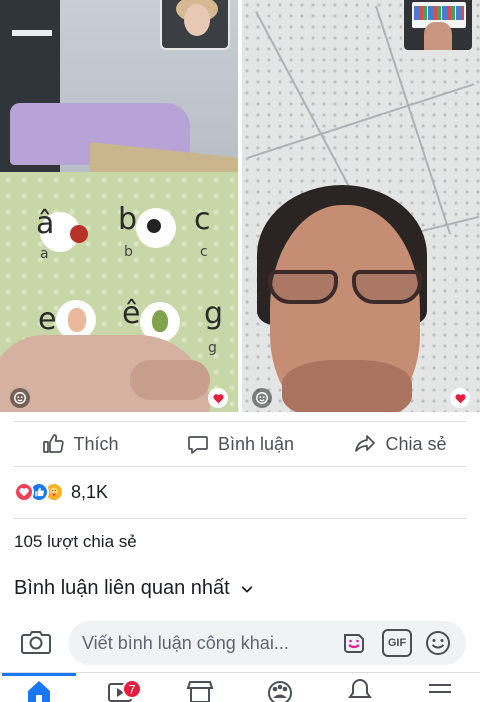 This screenshot has height=702, width=480. Describe the element at coordinates (154, 226) in the screenshot. I see `ball-icon` at that location.